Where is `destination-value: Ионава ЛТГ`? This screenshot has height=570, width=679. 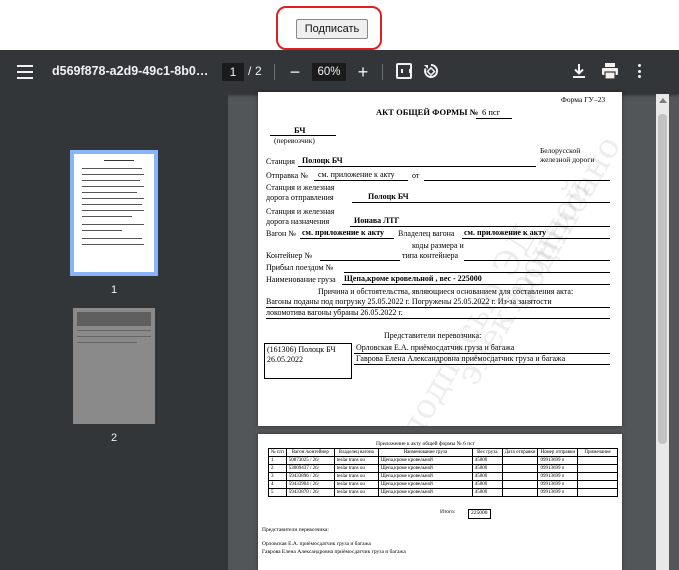
destination-value: Ионава ЛТГ is located at coordinates (377, 220).